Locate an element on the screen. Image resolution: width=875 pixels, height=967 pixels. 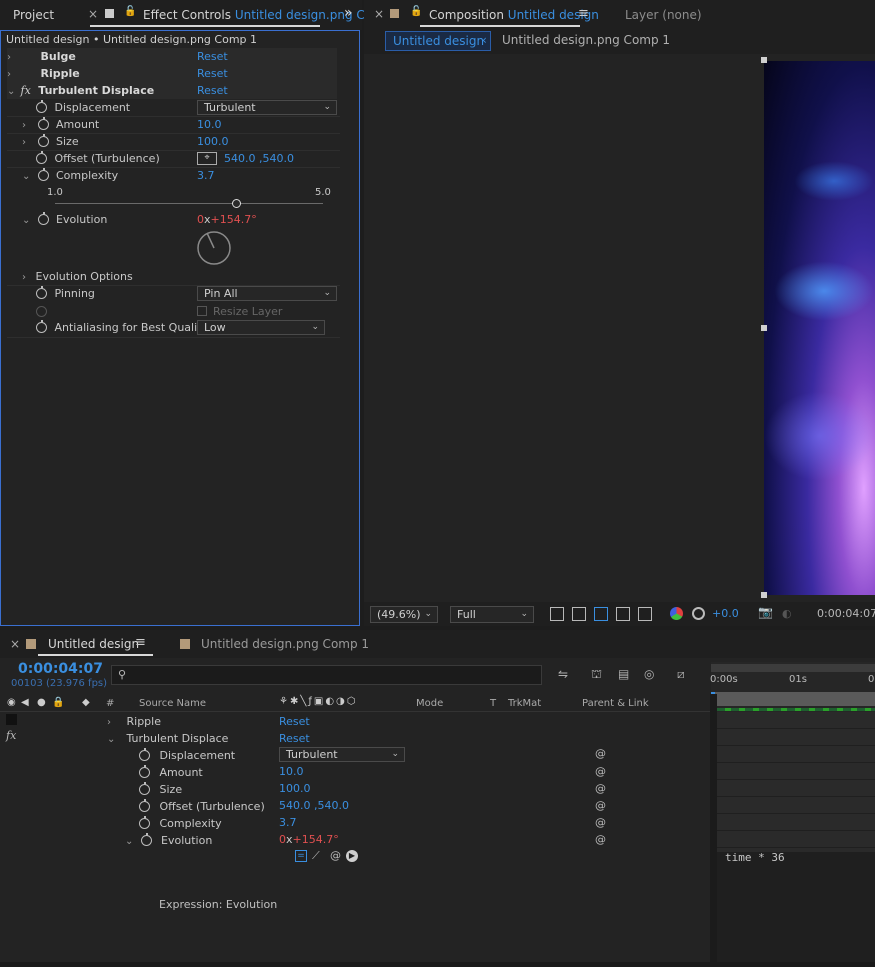
timeline-timecode: 0:00:04:07 is located at coordinates (60, 669).